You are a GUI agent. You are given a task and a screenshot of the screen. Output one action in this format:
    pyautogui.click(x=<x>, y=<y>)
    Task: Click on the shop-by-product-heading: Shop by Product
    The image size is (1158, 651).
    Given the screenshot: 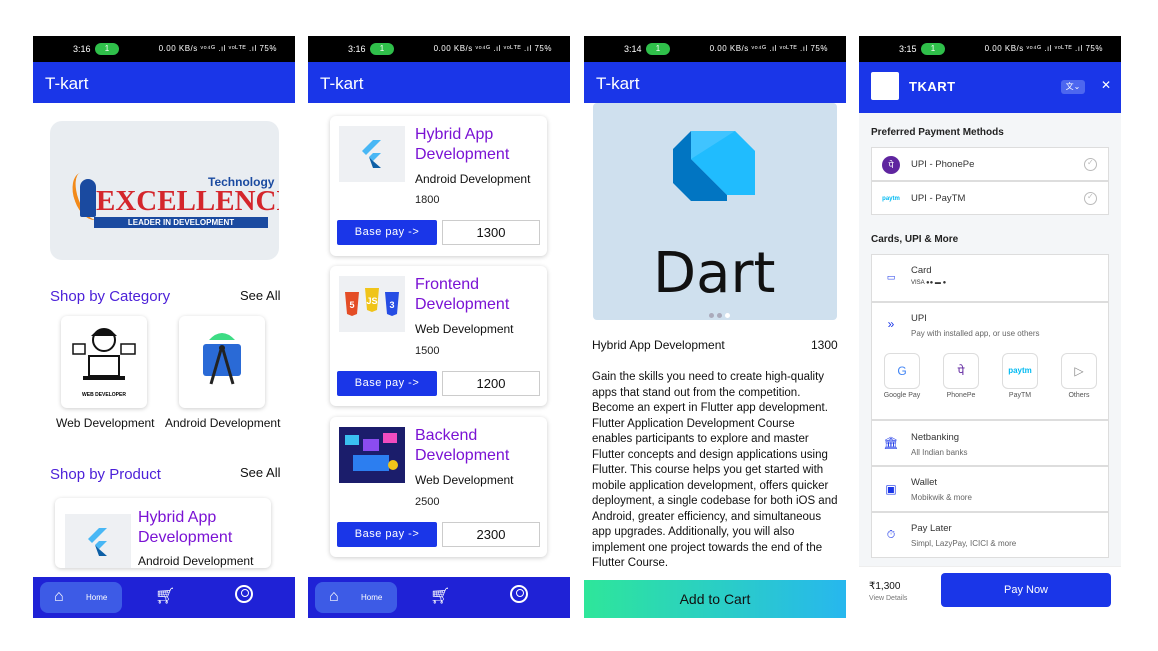 What is the action you would take?
    pyautogui.click(x=105, y=474)
    